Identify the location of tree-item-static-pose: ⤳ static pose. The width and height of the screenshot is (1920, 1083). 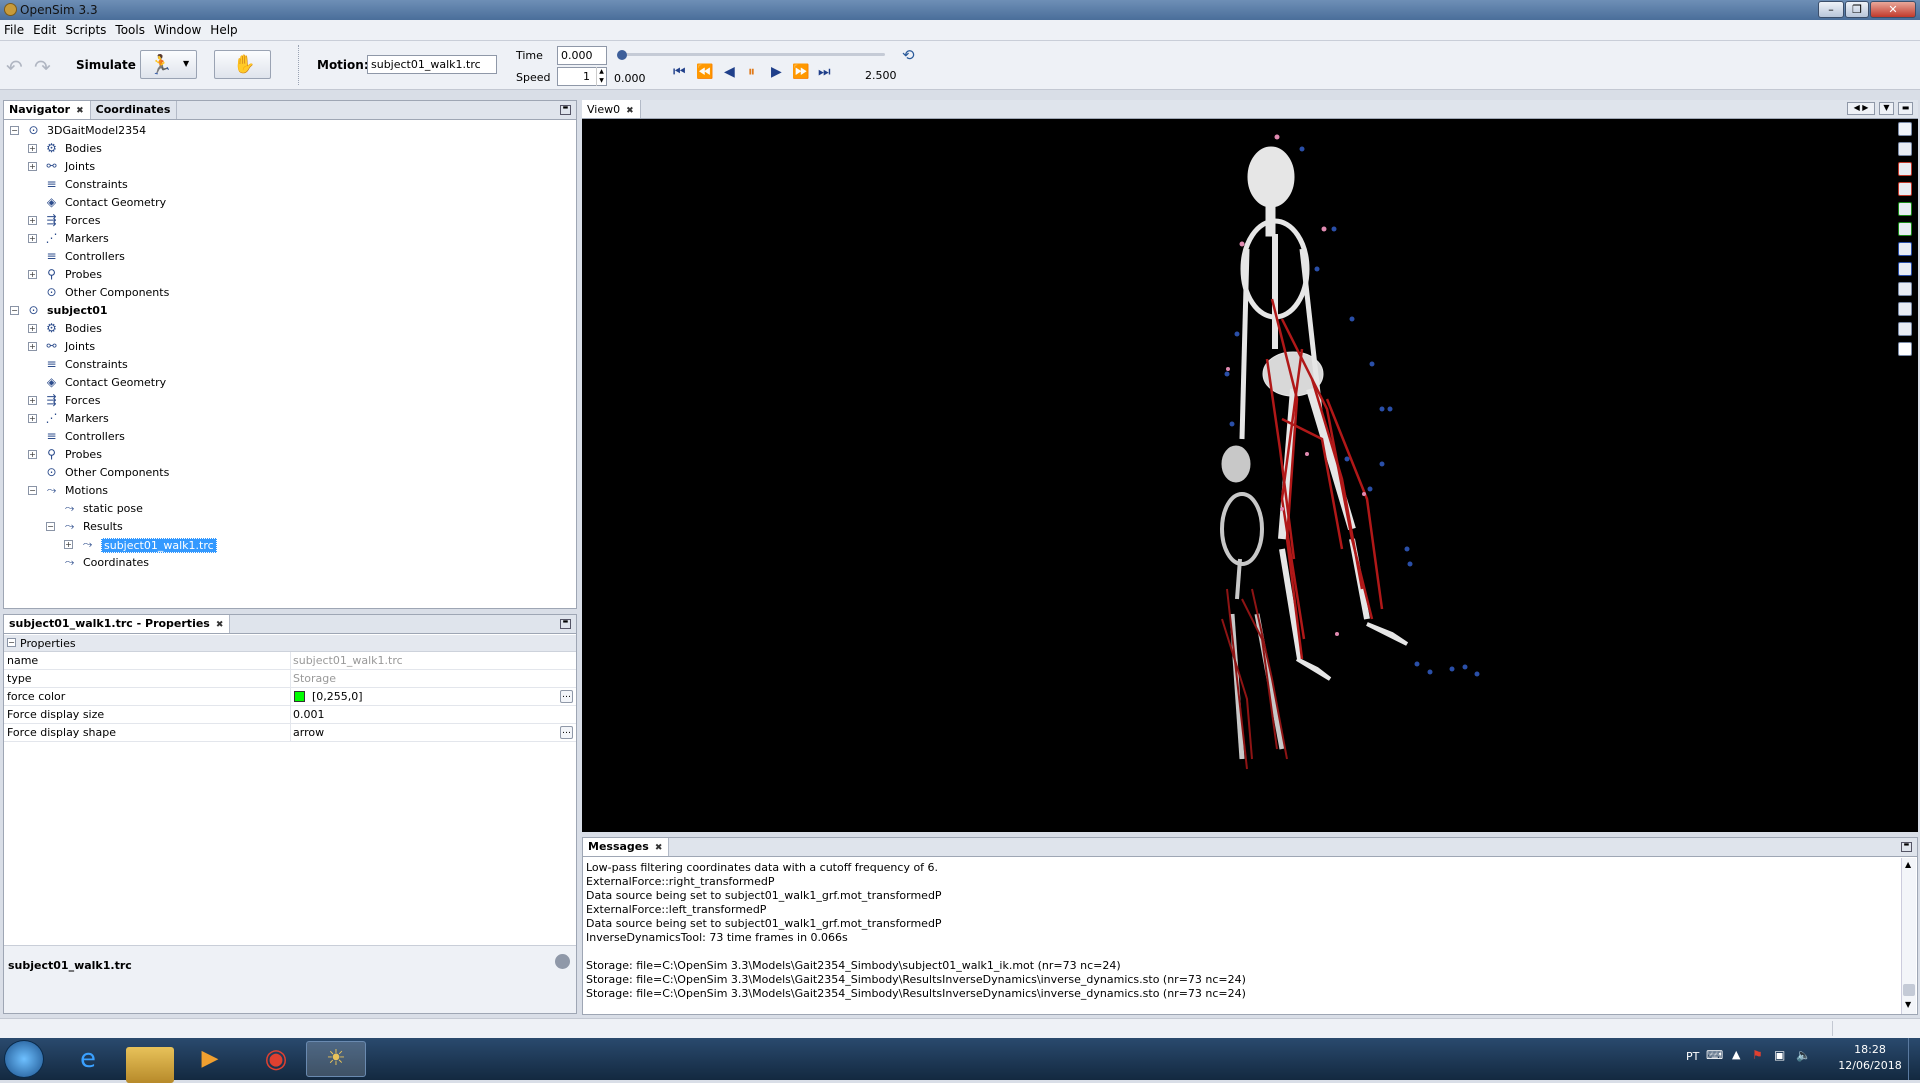
(289, 509).